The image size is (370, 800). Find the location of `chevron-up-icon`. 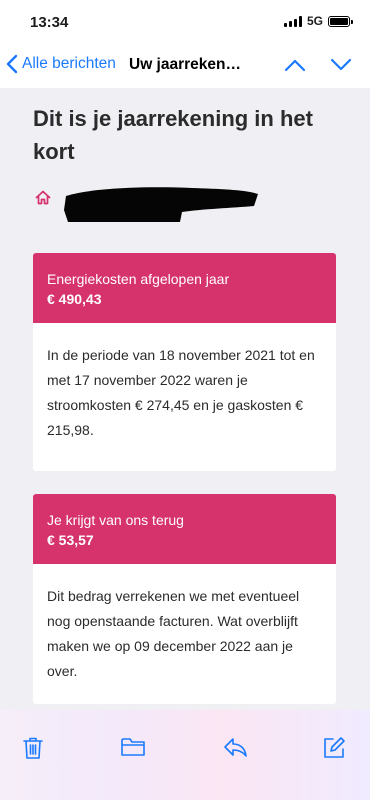

chevron-up-icon is located at coordinates (295, 65).